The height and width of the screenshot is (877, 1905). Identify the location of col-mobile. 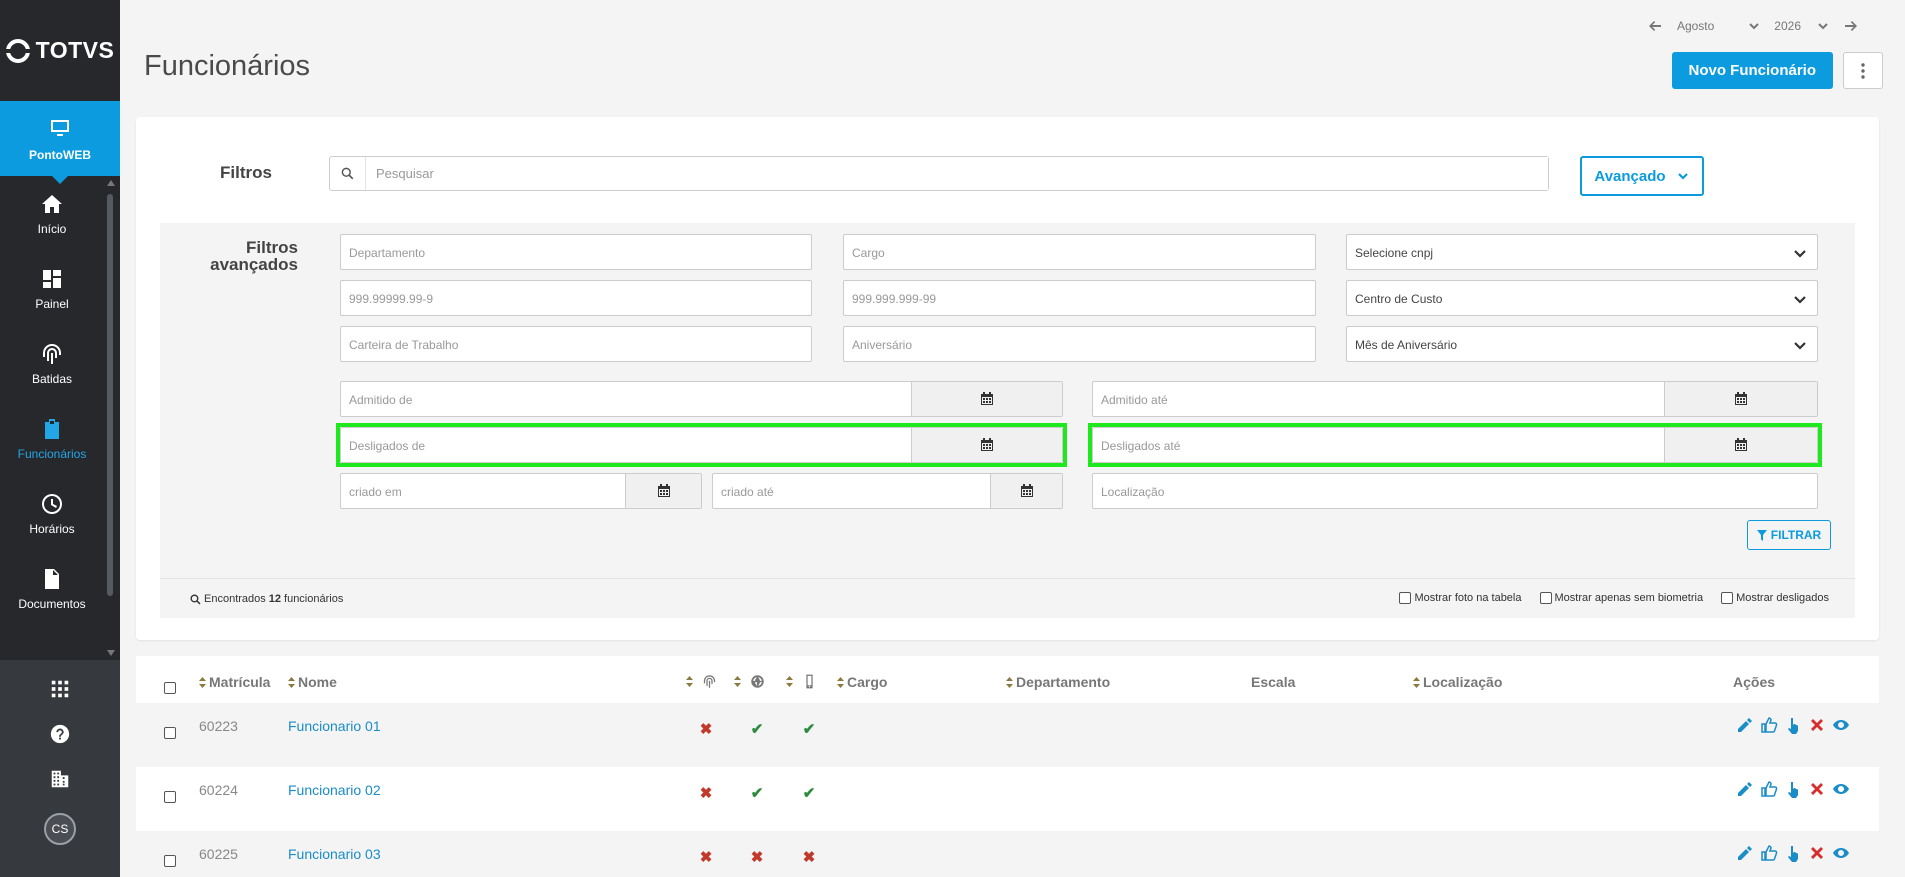
(801, 681).